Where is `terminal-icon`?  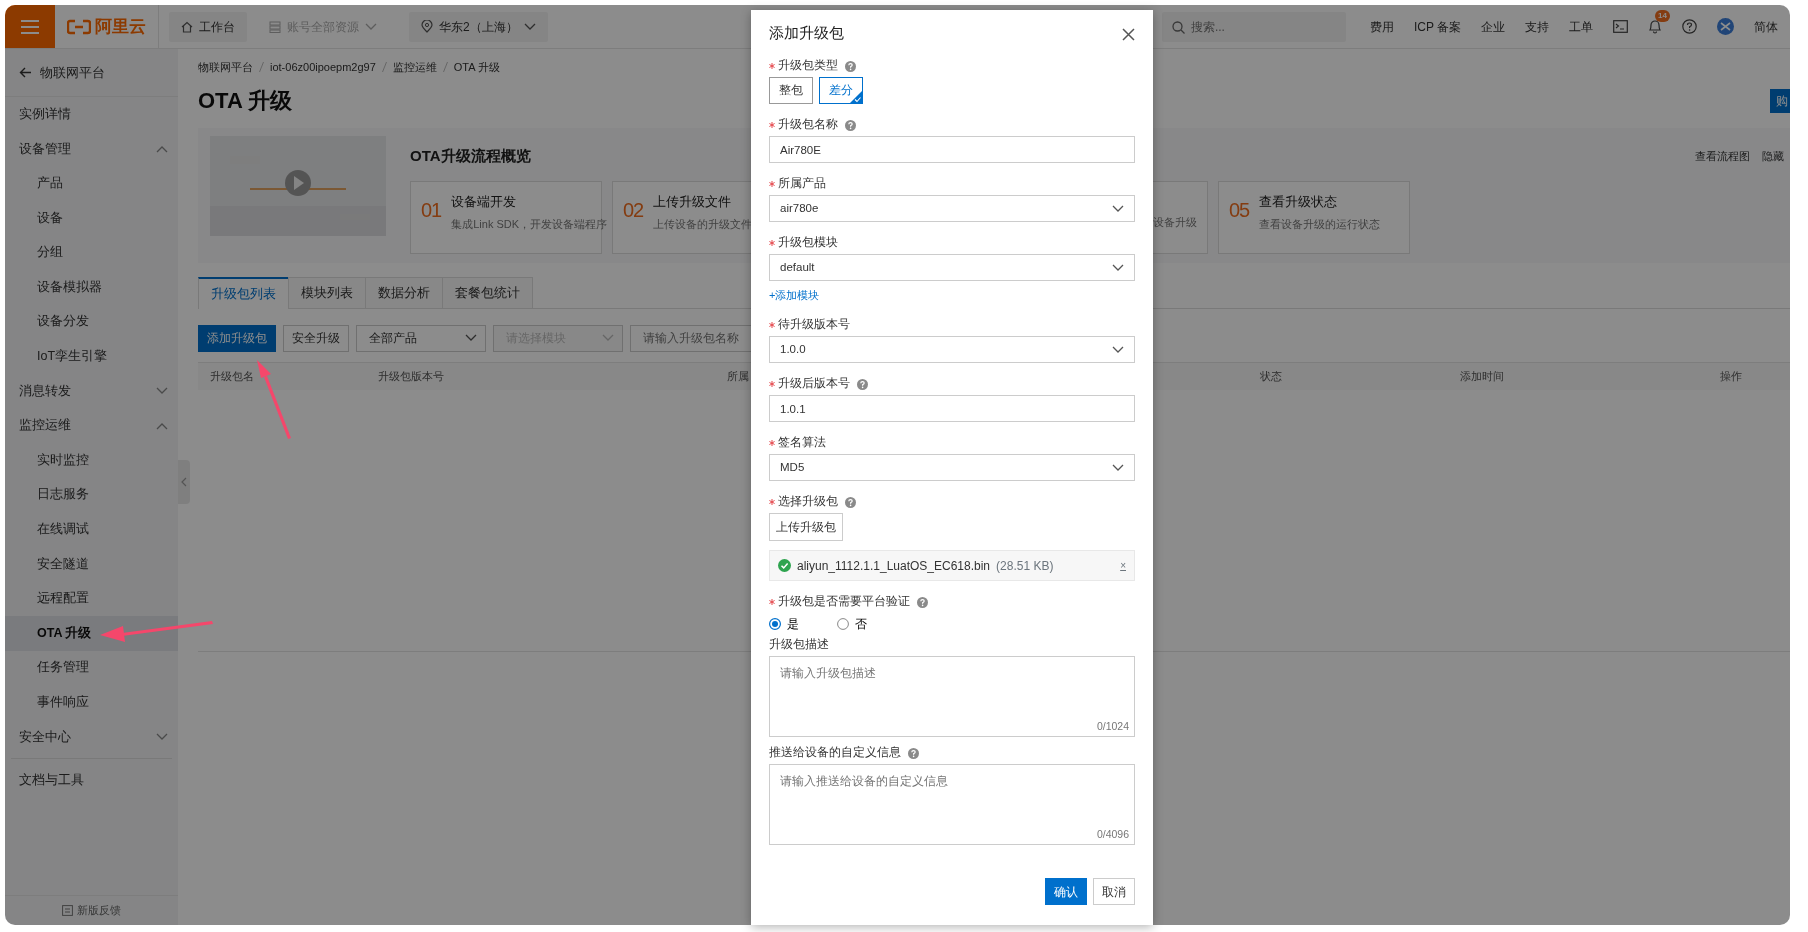 terminal-icon is located at coordinates (1620, 26).